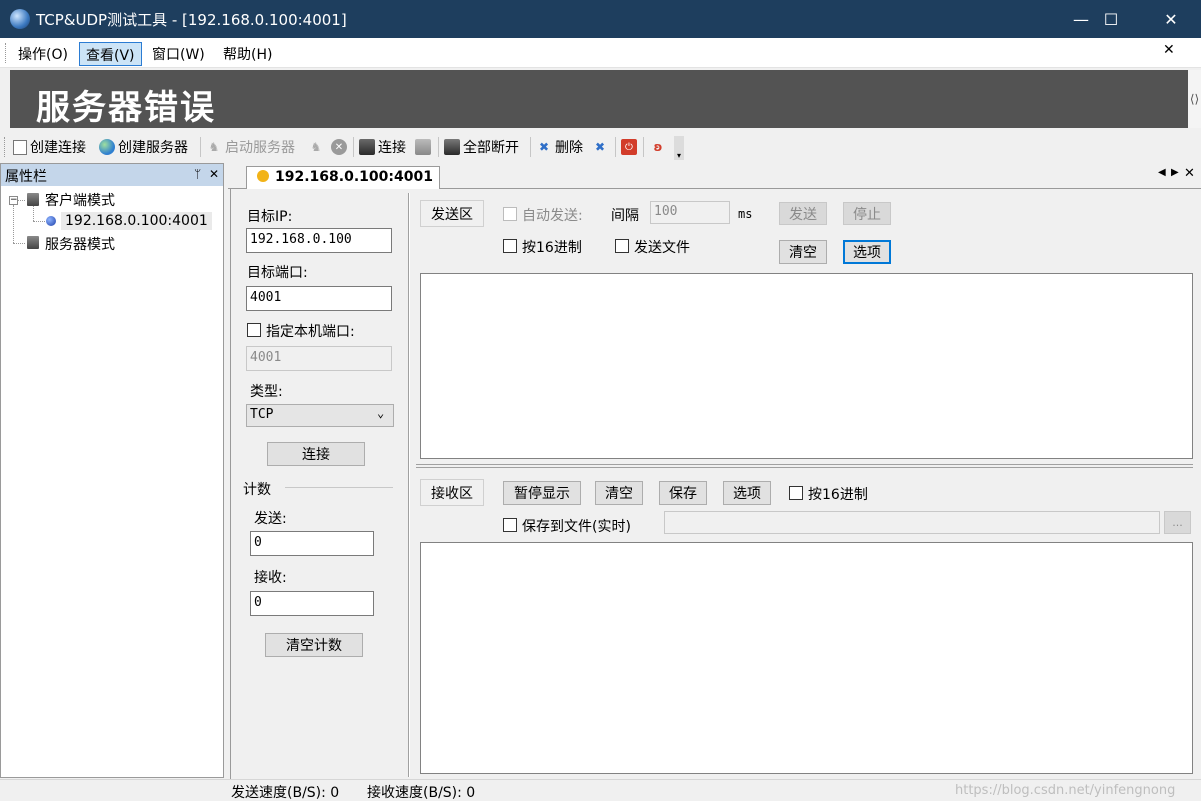 The width and height of the screenshot is (1201, 801). I want to click on banner-scroll-icon: ⟨⟩, so click(1194, 99).